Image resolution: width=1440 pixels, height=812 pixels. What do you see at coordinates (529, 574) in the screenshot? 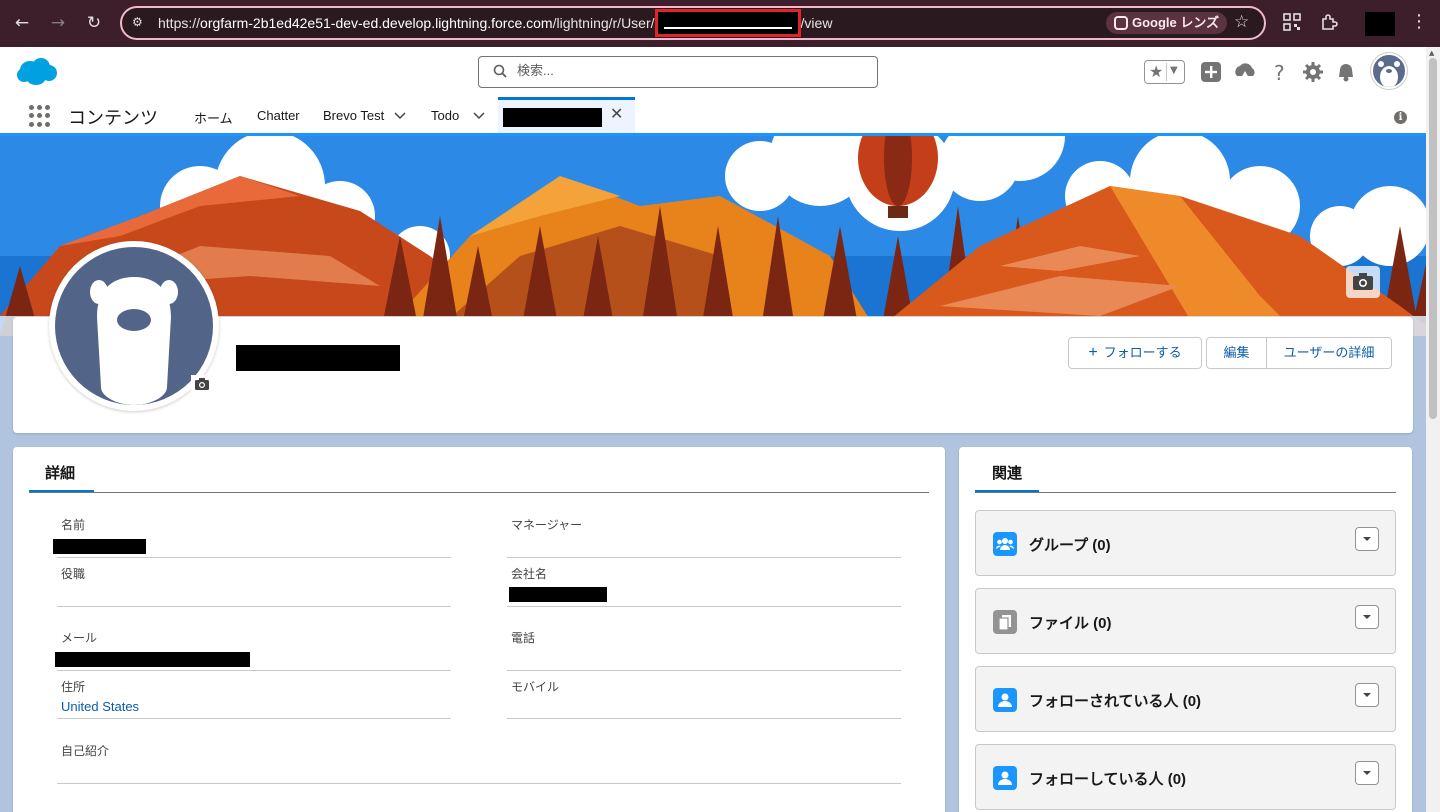
I see `field-label-company: 会社名` at bounding box center [529, 574].